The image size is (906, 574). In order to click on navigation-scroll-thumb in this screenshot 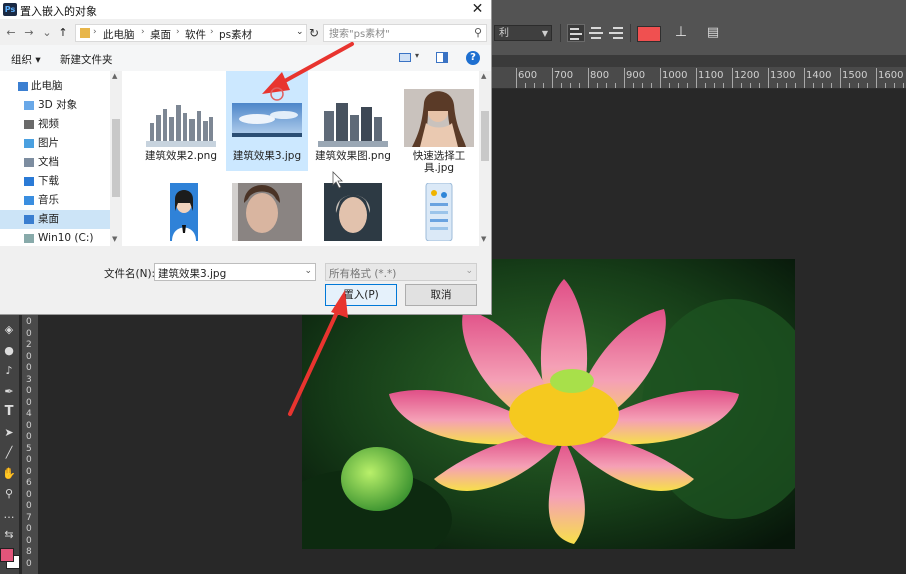, I will do `click(116, 158)`.